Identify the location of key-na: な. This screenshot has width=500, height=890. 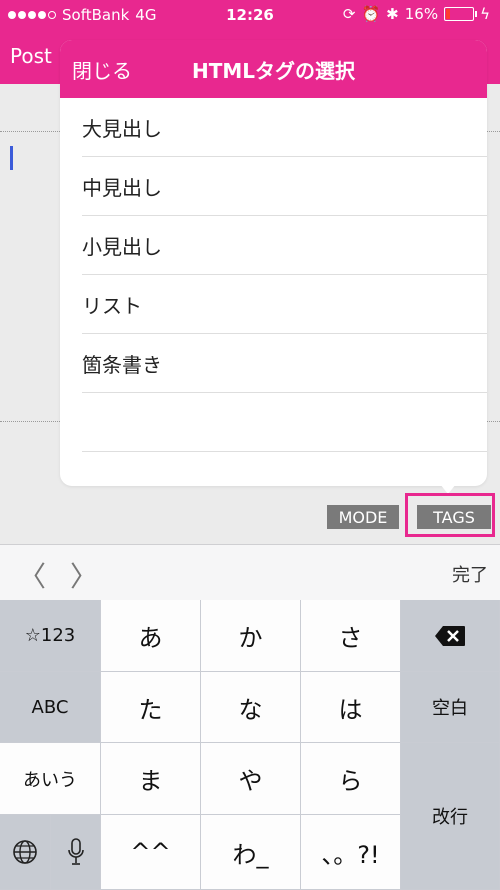
(251, 707).